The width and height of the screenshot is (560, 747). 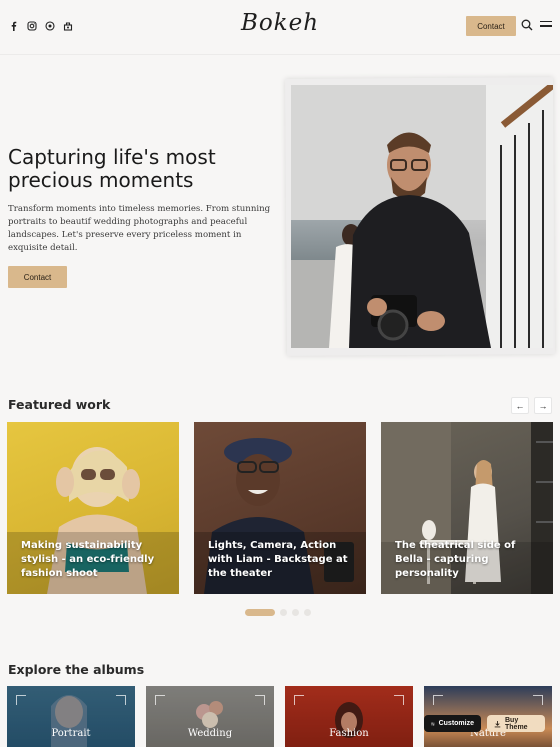 What do you see at coordinates (497, 723) in the screenshot?
I see `download-icon` at bounding box center [497, 723].